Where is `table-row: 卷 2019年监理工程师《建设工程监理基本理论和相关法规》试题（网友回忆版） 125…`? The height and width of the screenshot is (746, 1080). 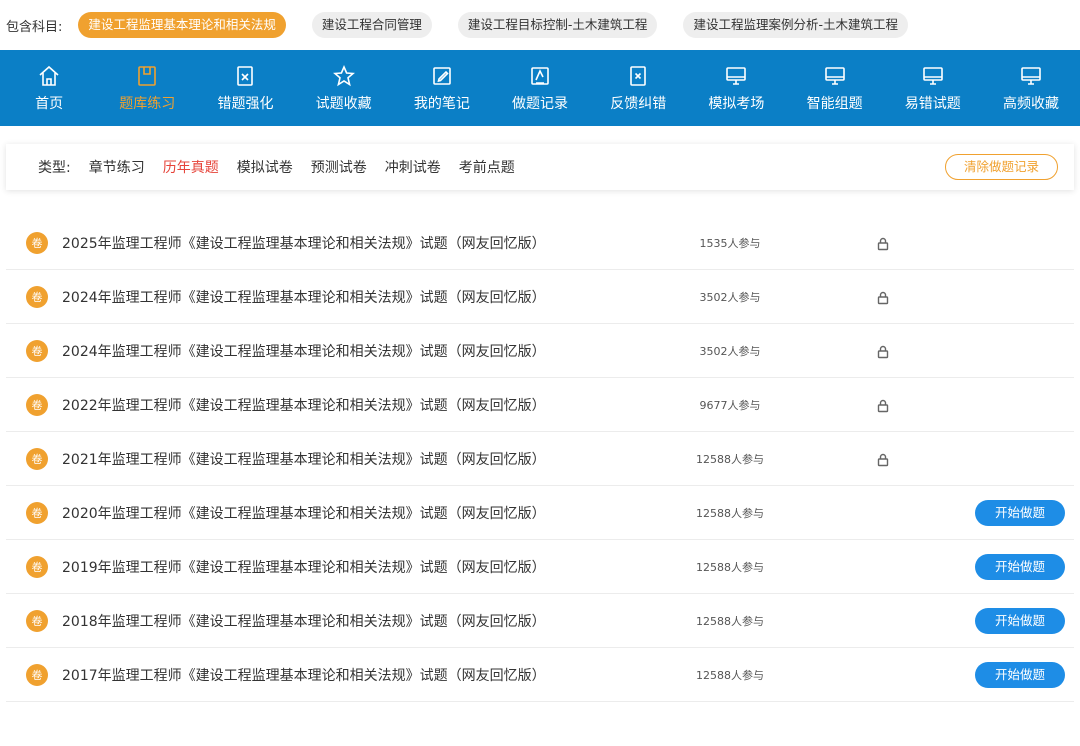 table-row: 卷 2019年监理工程师《建设工程监理基本理论和相关法规》试题（网友回忆版） 125… is located at coordinates (540, 567).